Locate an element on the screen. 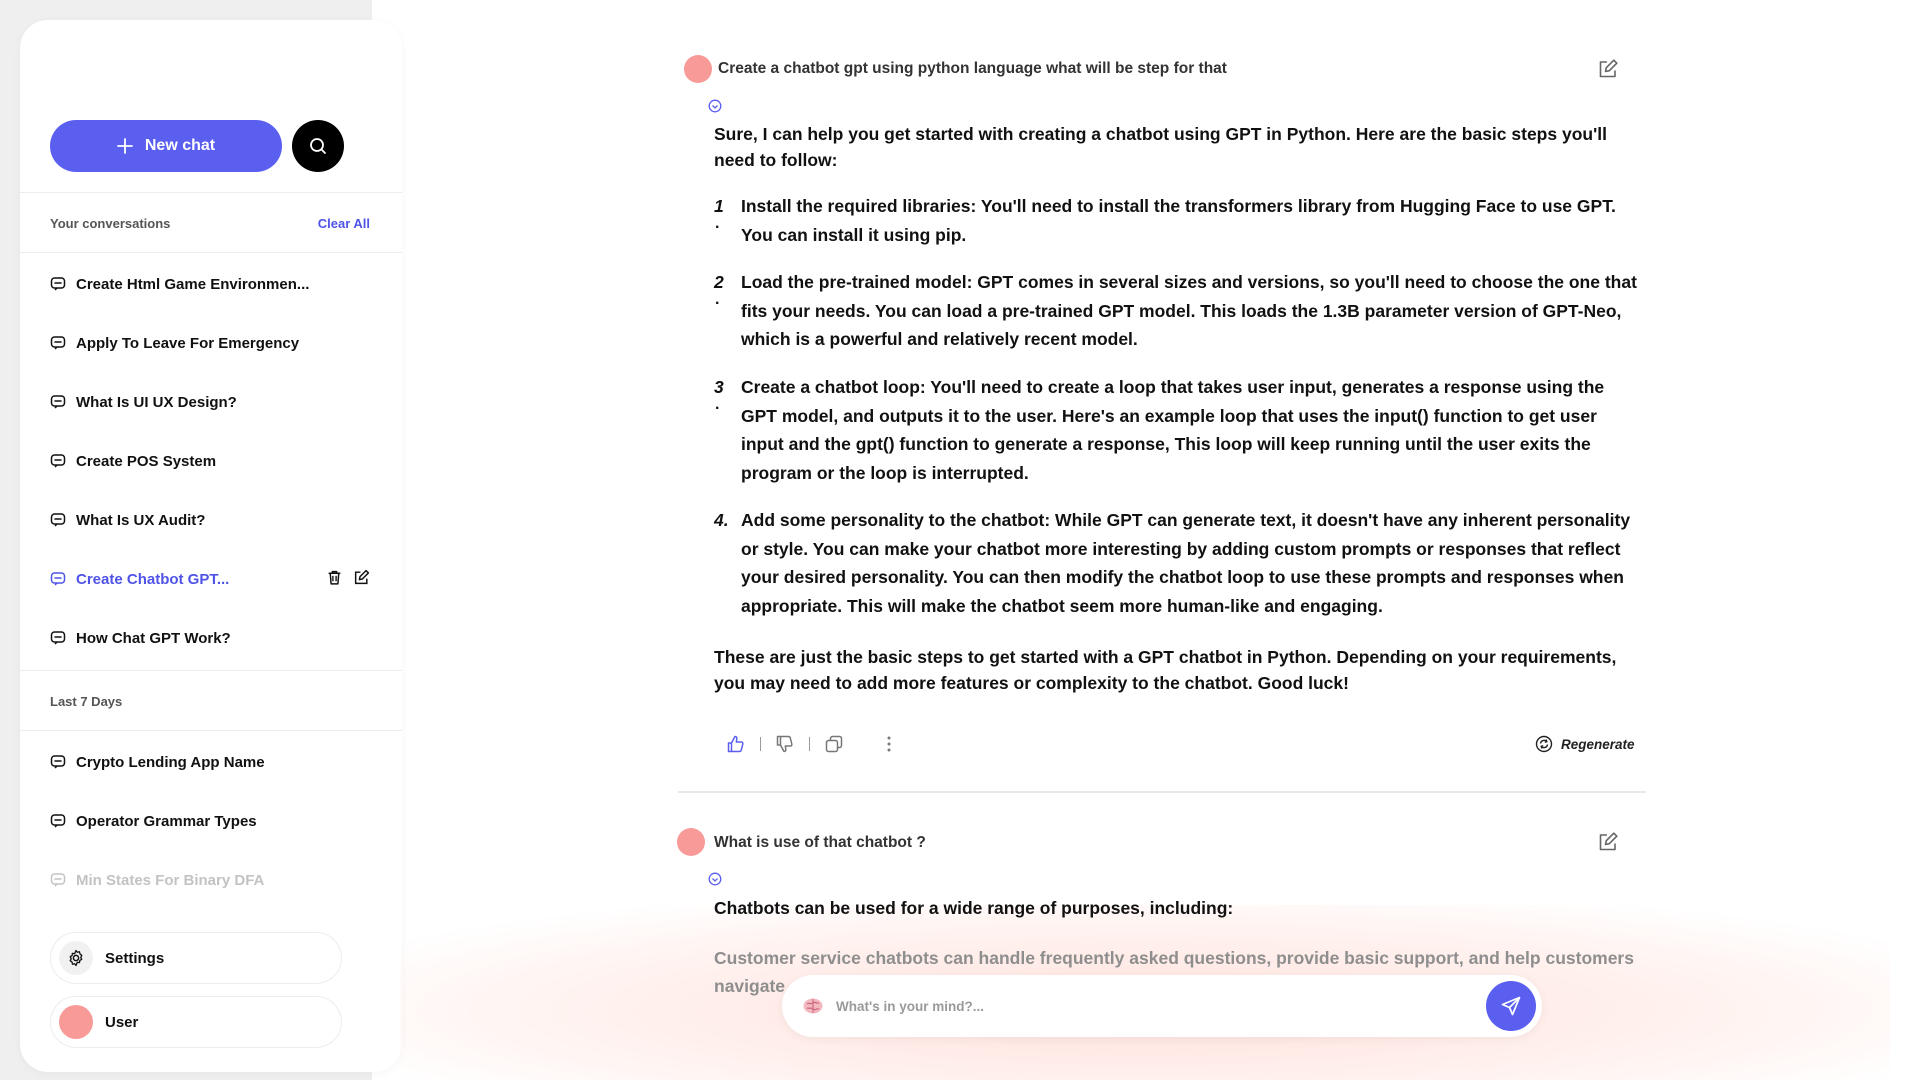 The height and width of the screenshot is (1080, 1920). more-icon is located at coordinates (889, 744).